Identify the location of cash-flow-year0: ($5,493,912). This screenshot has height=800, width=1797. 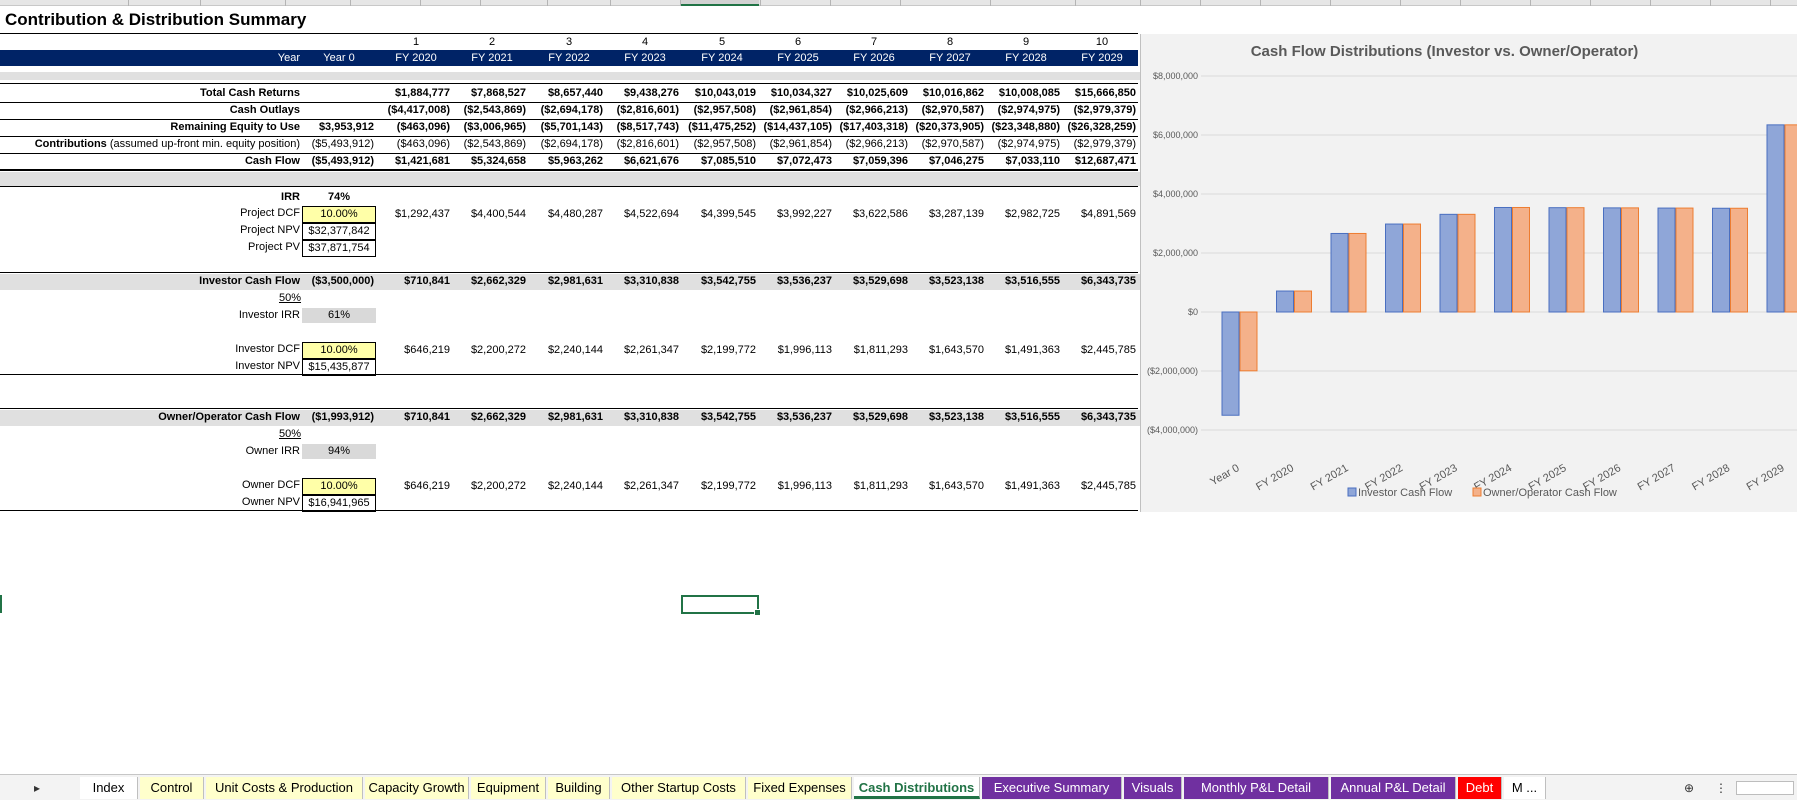
(343, 161).